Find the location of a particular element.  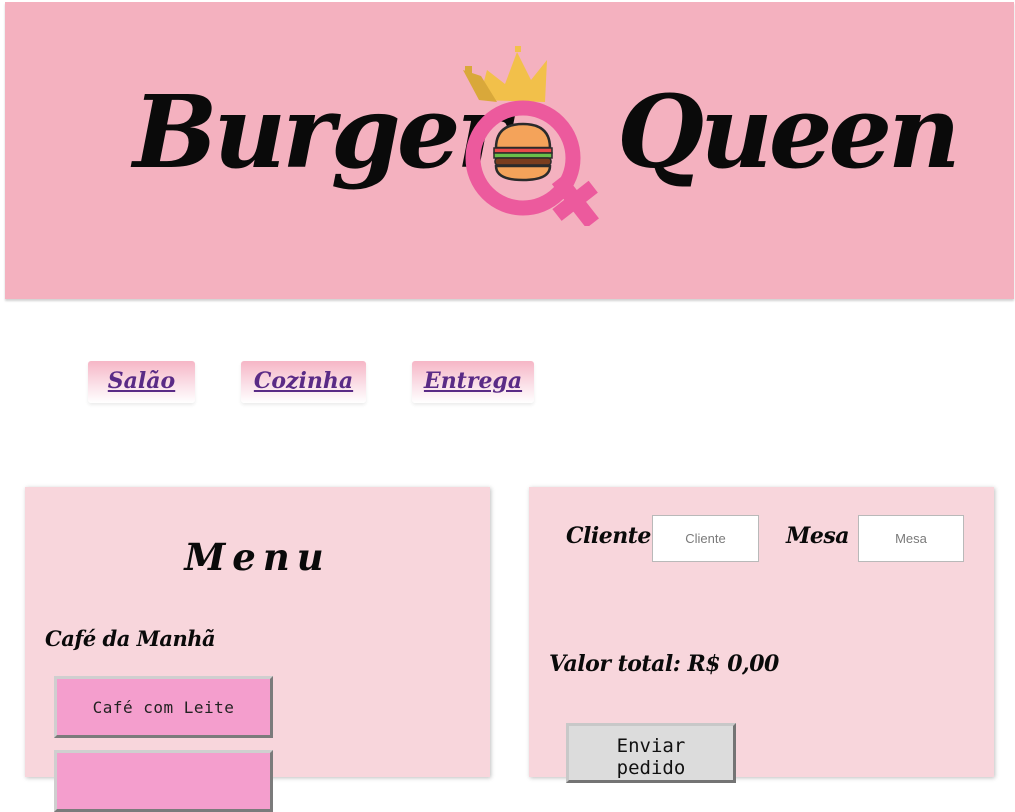

menu-item-button: Café com Leite is located at coordinates (163, 707).